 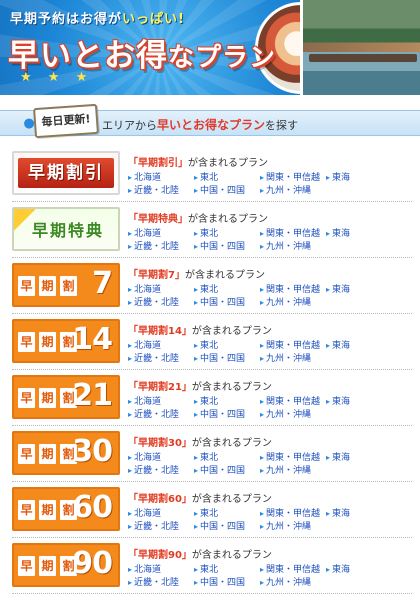 What do you see at coordinates (66, 173) in the screenshot?
I see `plan-banner-early-discount: 早期割引` at bounding box center [66, 173].